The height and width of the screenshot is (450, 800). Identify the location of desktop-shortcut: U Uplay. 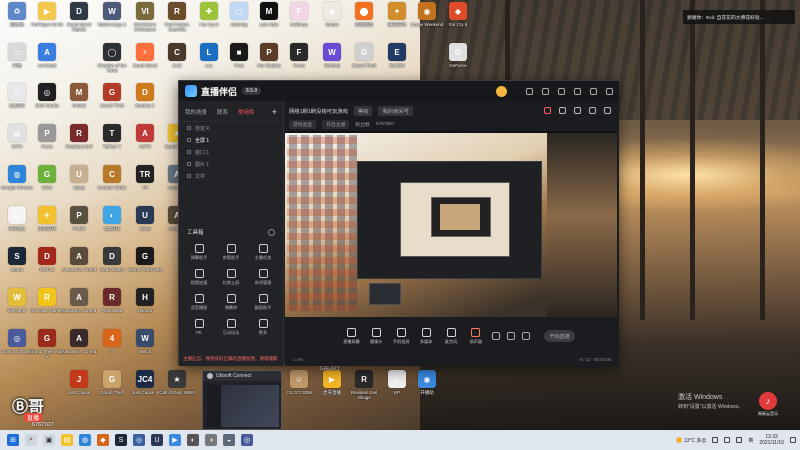
(145, 224).